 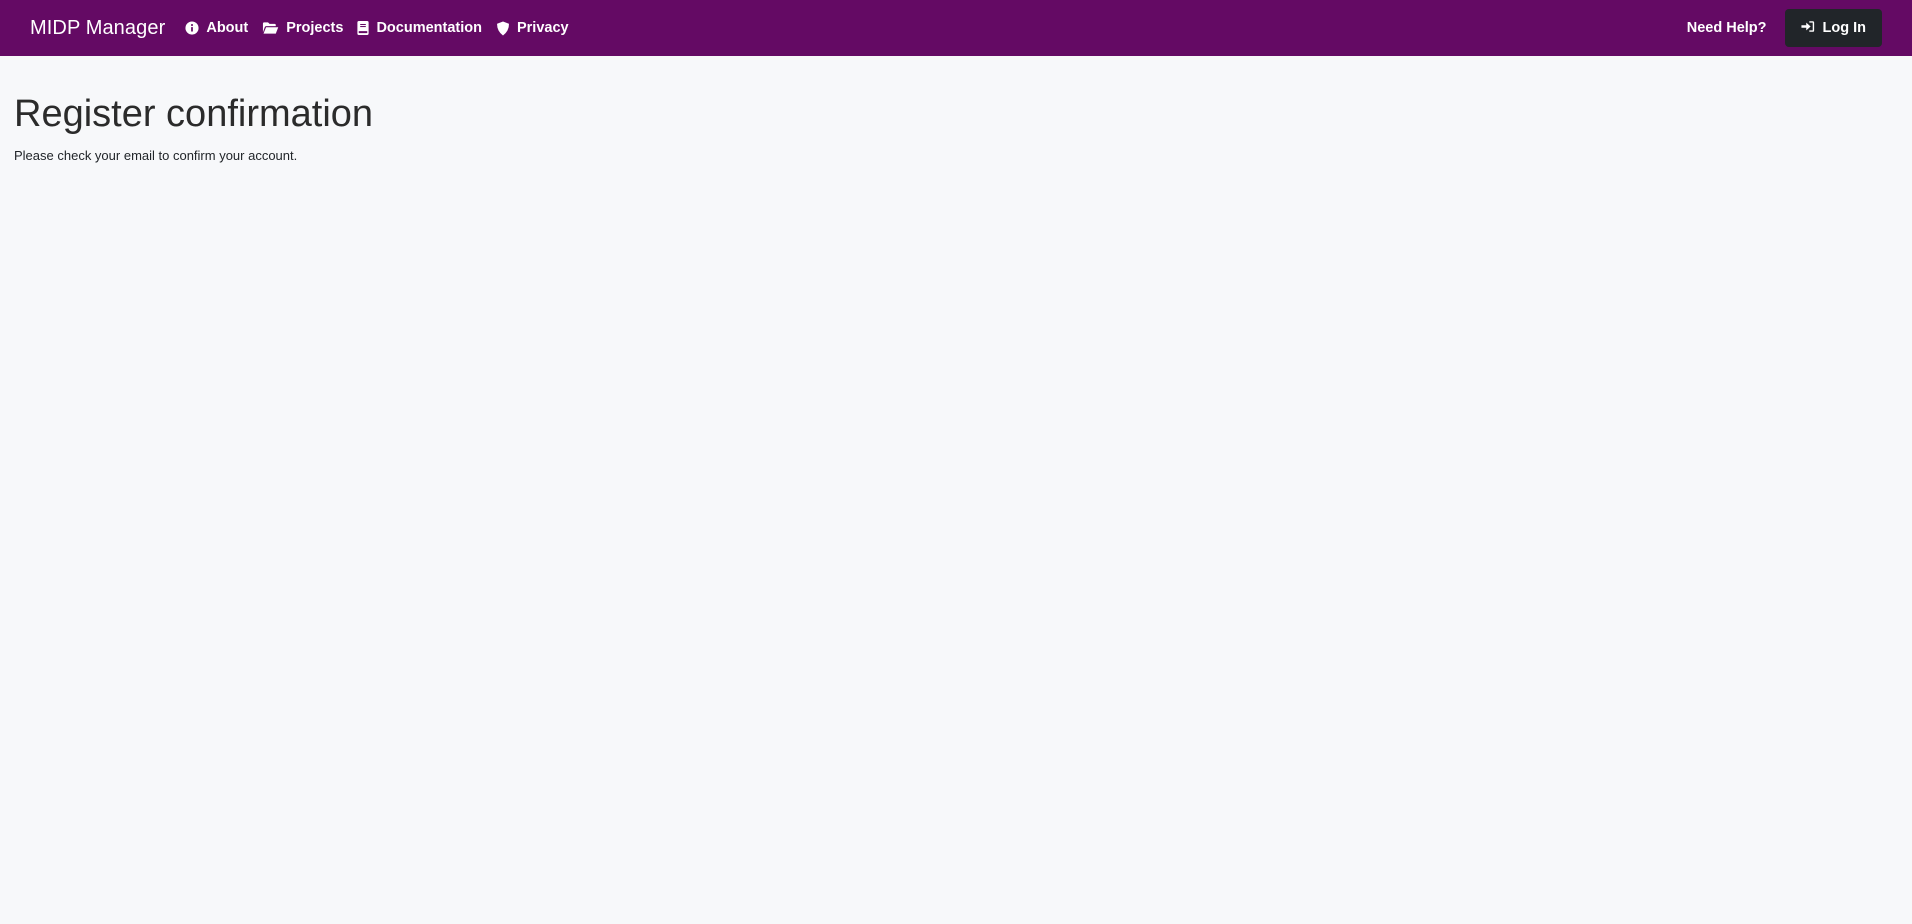 What do you see at coordinates (315, 28) in the screenshot?
I see `nav-link-projects-label: Projects` at bounding box center [315, 28].